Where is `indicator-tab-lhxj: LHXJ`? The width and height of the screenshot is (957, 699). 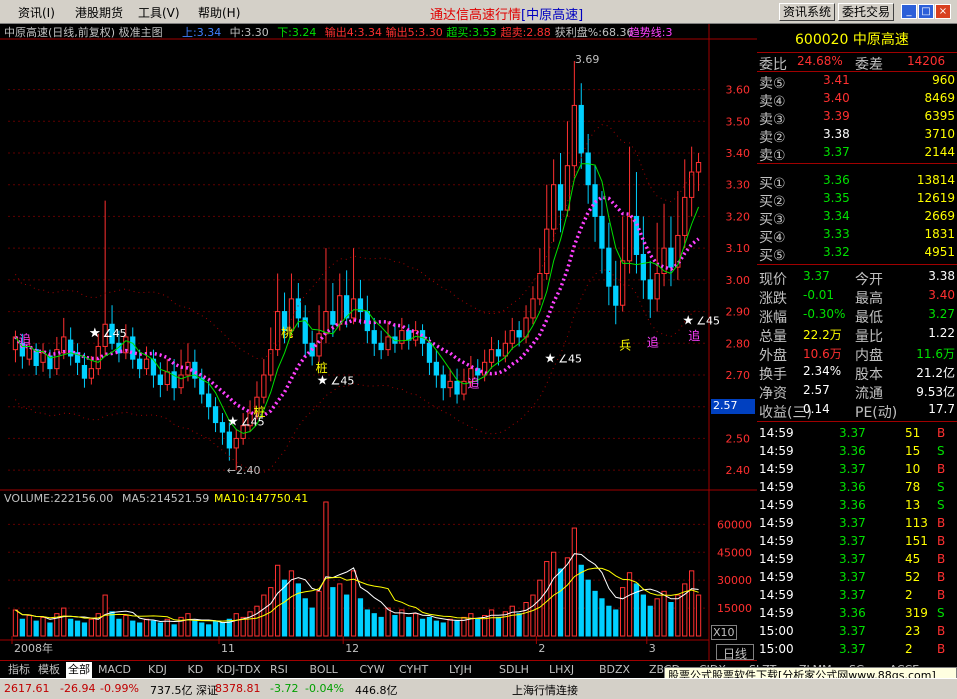 indicator-tab-lhxj: LHXJ is located at coordinates (561, 670).